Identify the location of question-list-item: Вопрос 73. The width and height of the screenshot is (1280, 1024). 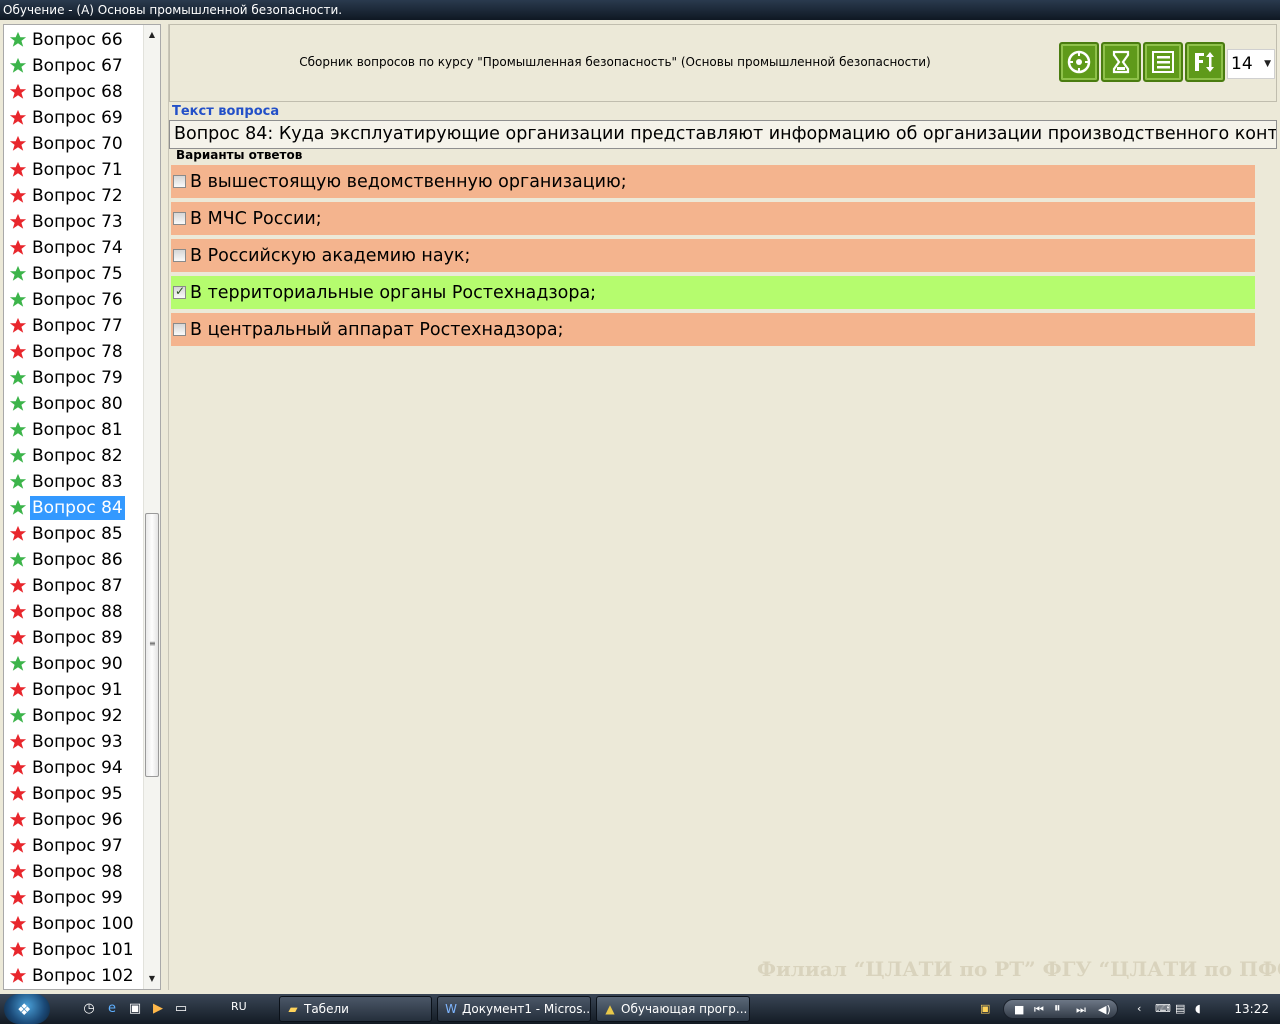
(74, 222).